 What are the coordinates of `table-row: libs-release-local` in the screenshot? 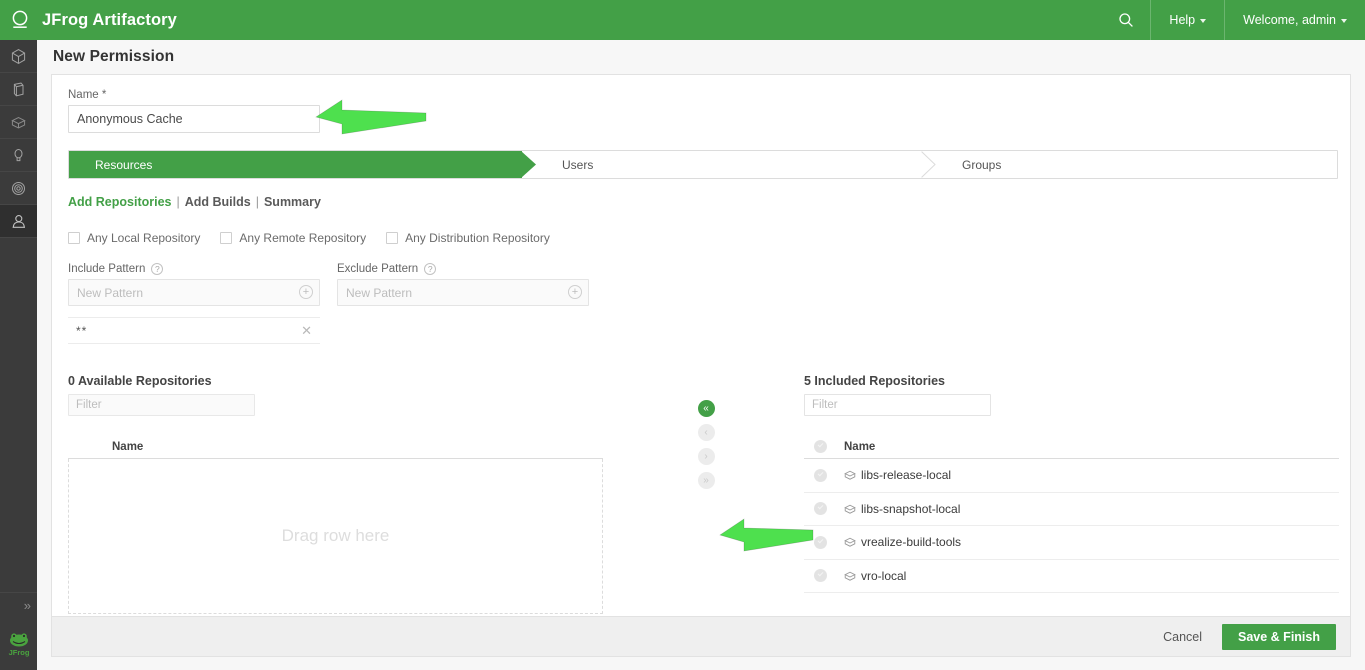 It's located at (1071, 476).